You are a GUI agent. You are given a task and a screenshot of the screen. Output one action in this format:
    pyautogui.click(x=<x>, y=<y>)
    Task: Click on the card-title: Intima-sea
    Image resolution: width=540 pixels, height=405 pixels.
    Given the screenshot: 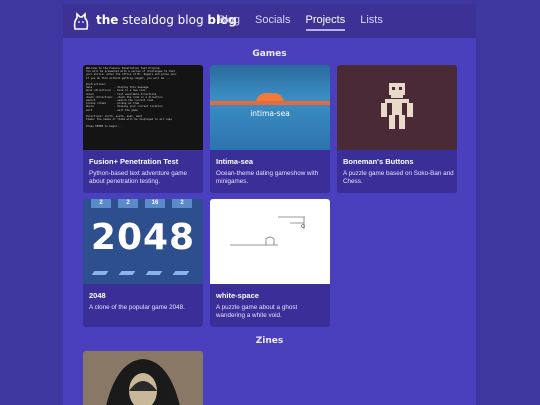 What is the action you would take?
    pyautogui.click(x=234, y=161)
    